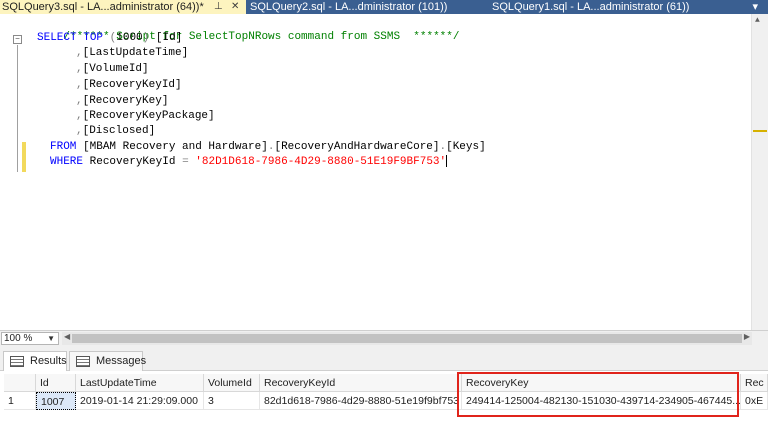 This screenshot has height=432, width=768. I want to click on sql-keyword: SELECT, so click(57, 38).